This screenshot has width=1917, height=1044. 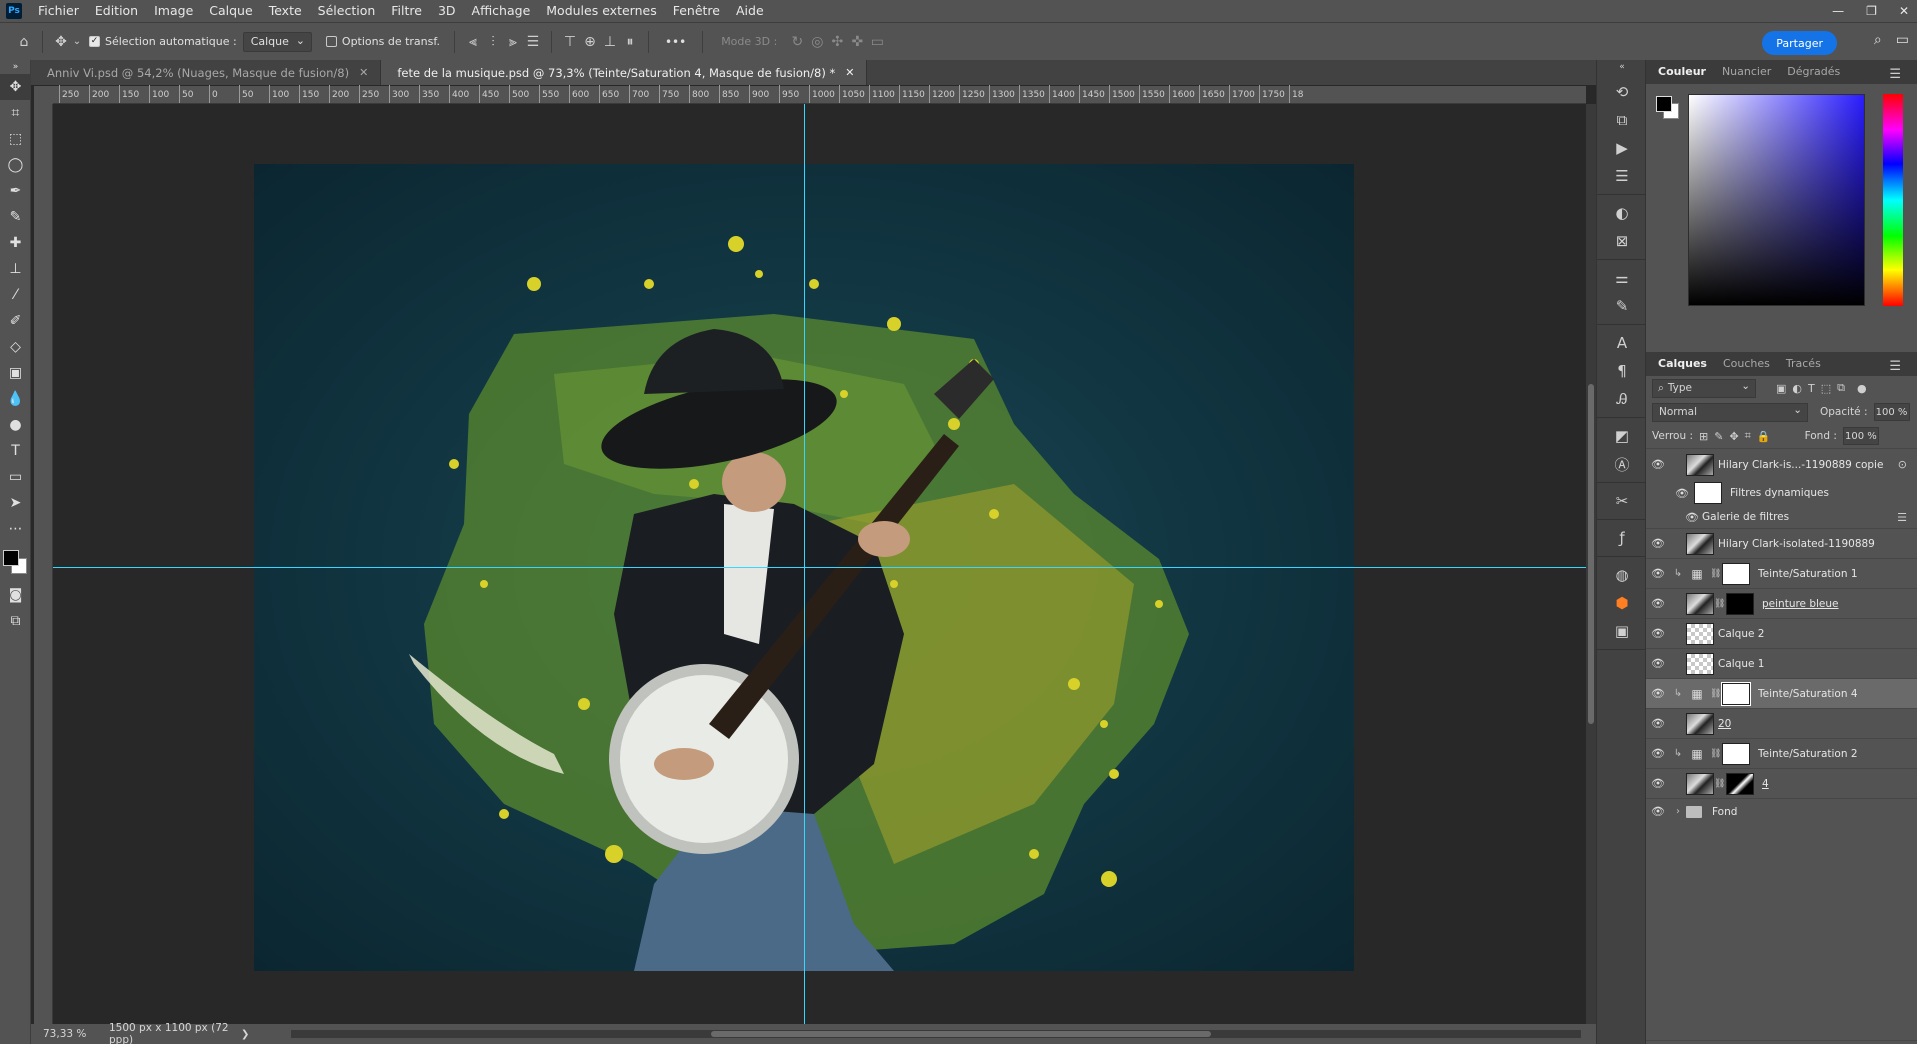 I want to click on align-left-icon: ⫷, so click(x=473, y=42).